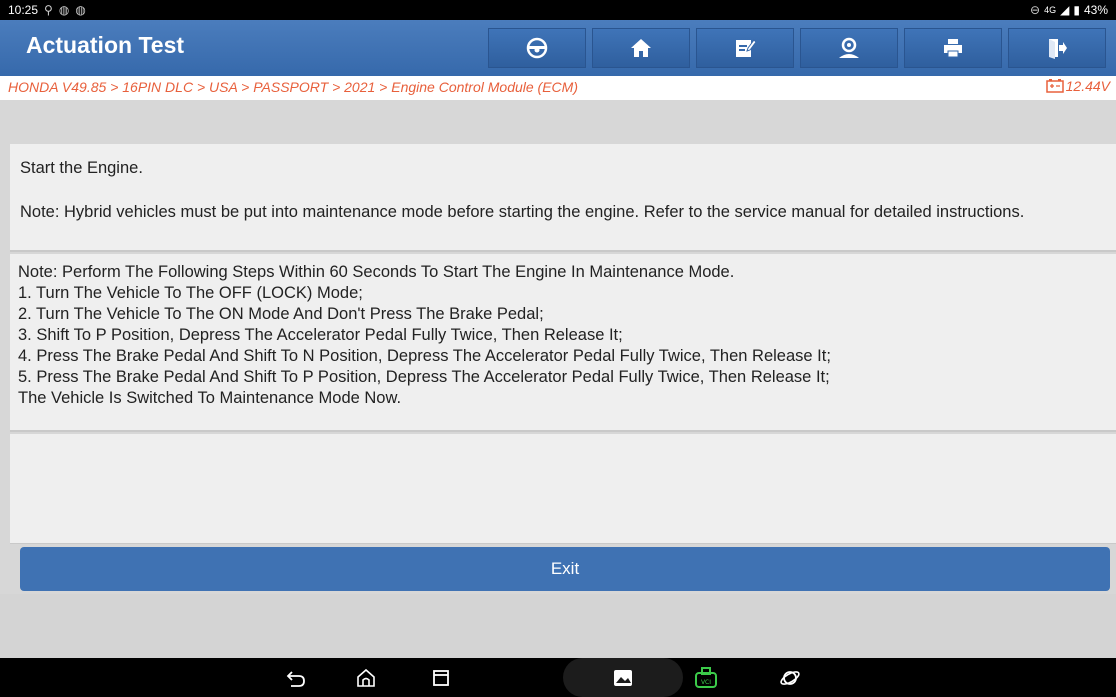  I want to click on system-nav-bar: VCI, so click(558, 677).